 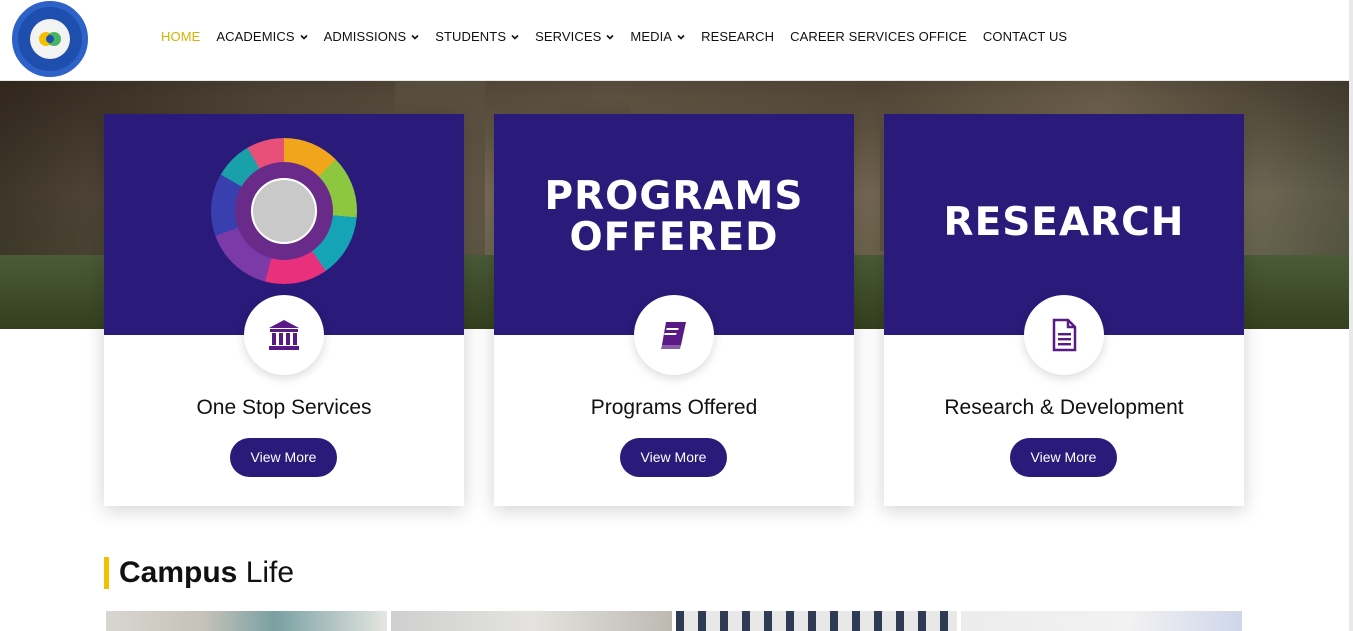 What do you see at coordinates (674, 217) in the screenshot?
I see `banner-text: PROGRAMS OFFERED` at bounding box center [674, 217].